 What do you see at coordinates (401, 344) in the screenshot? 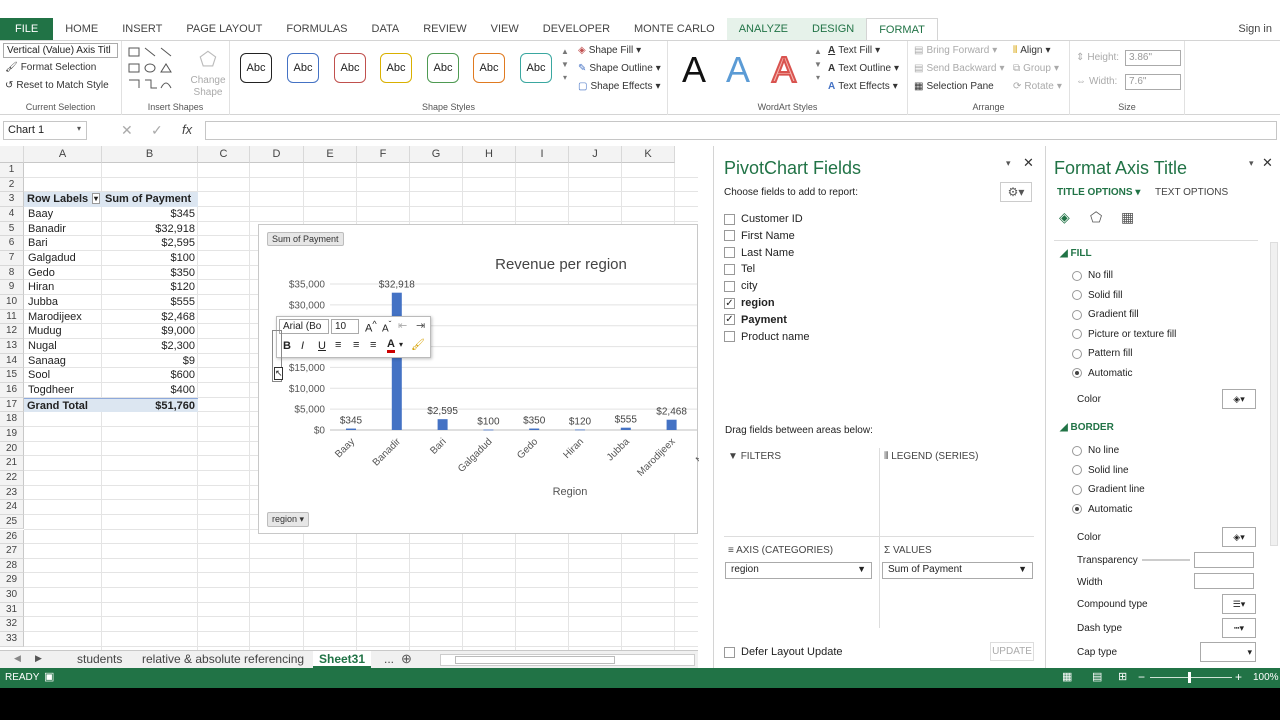
I see `font-color-dropdown-icon: ▾` at bounding box center [401, 344].